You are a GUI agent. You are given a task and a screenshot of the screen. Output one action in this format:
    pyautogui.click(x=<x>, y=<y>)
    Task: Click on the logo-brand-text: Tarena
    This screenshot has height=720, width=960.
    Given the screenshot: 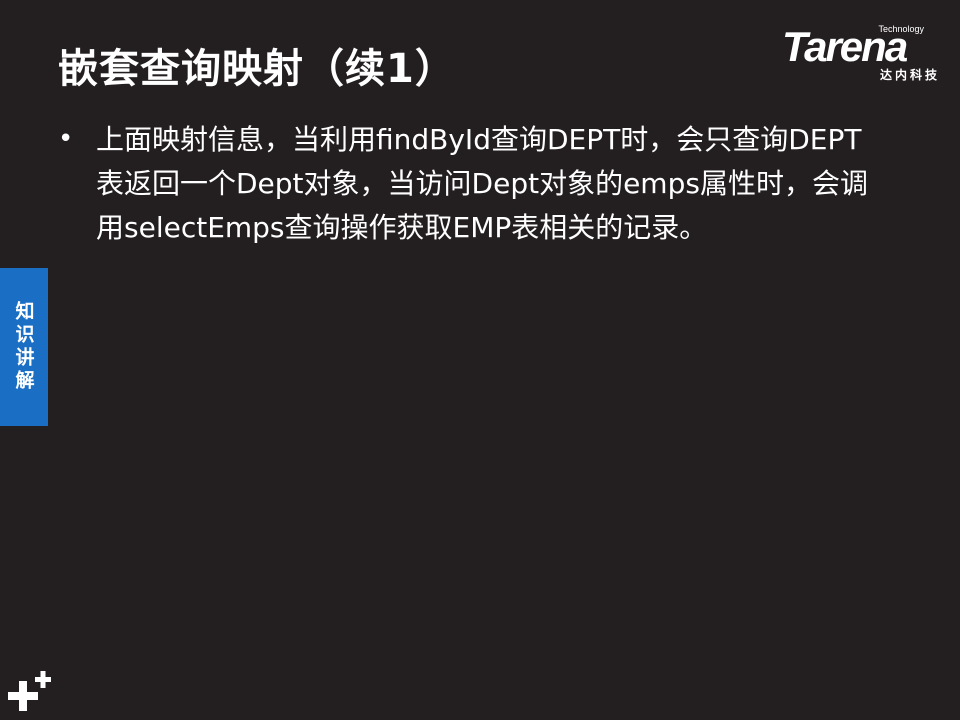 What is the action you would take?
    pyautogui.click(x=845, y=46)
    